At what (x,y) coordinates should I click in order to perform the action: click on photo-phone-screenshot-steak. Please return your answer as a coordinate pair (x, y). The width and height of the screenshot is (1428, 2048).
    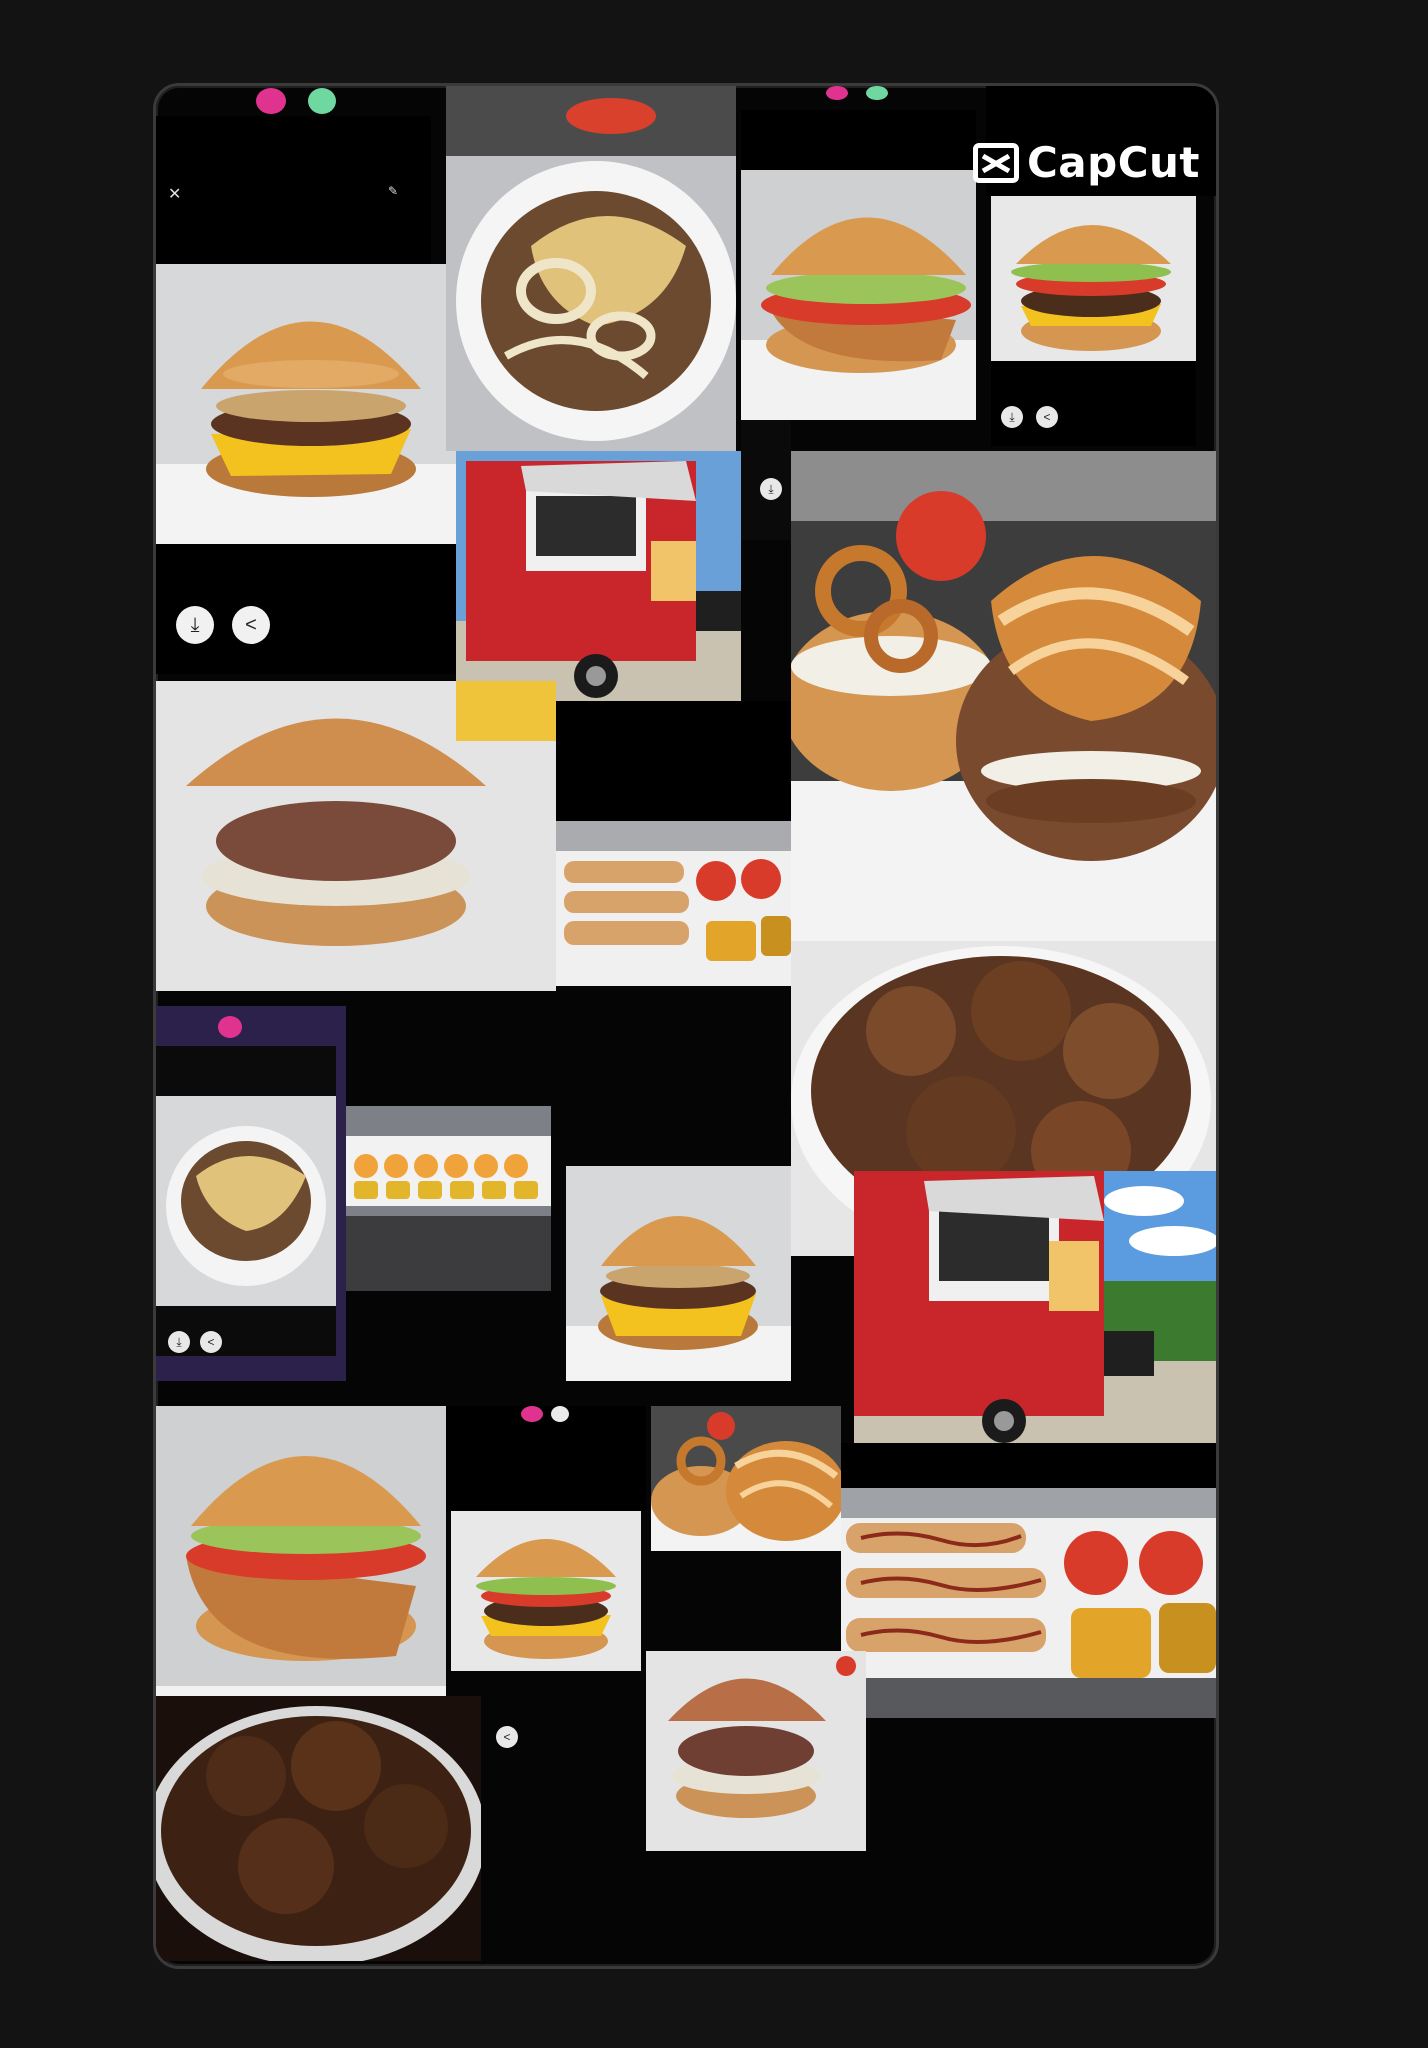
    Looking at the image, I should click on (251, 1193).